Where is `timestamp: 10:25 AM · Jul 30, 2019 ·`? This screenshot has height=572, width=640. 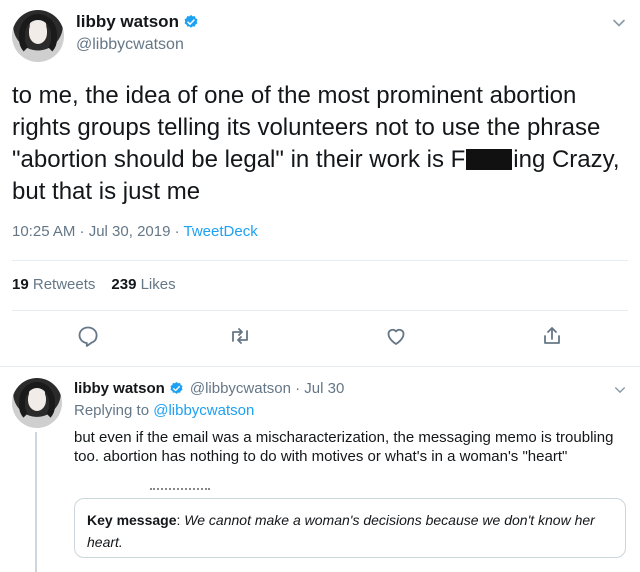 timestamp: 10:25 AM · Jul 30, 2019 · is located at coordinates (98, 231).